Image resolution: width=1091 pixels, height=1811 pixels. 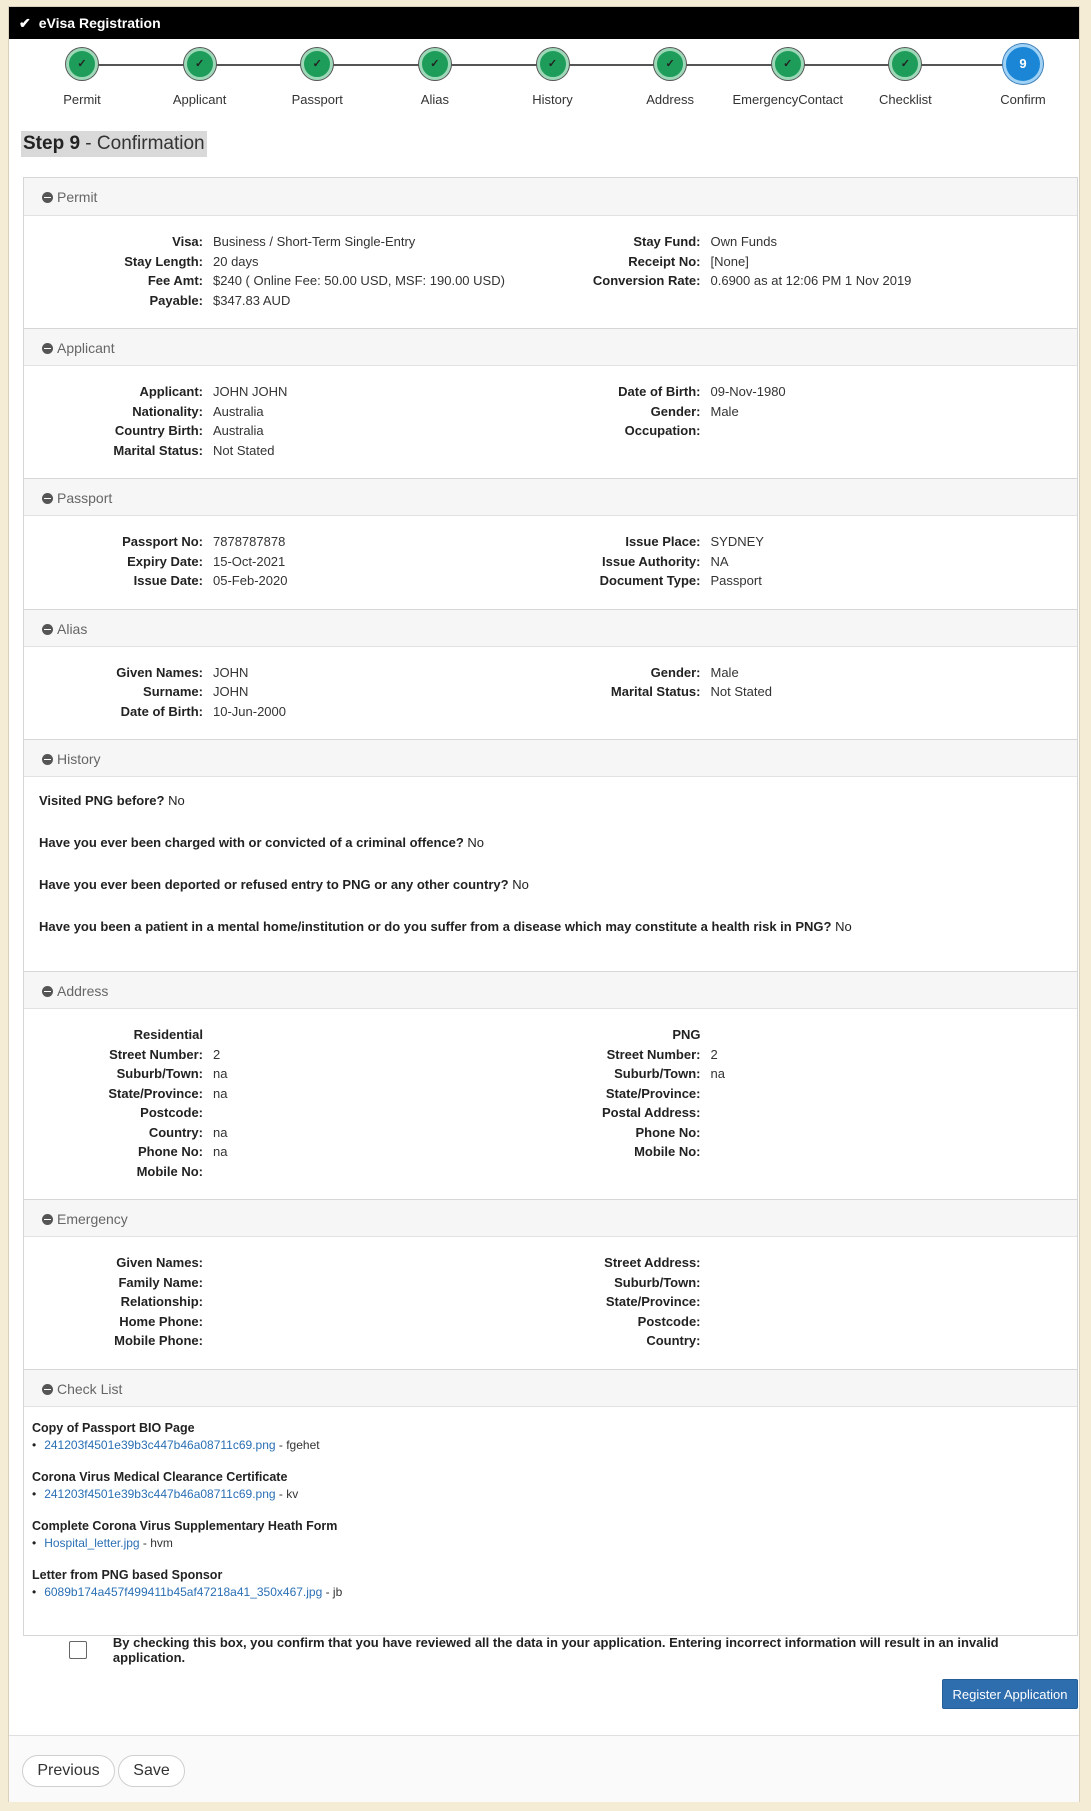 I want to click on section-header-passport: Passport, so click(x=550, y=497).